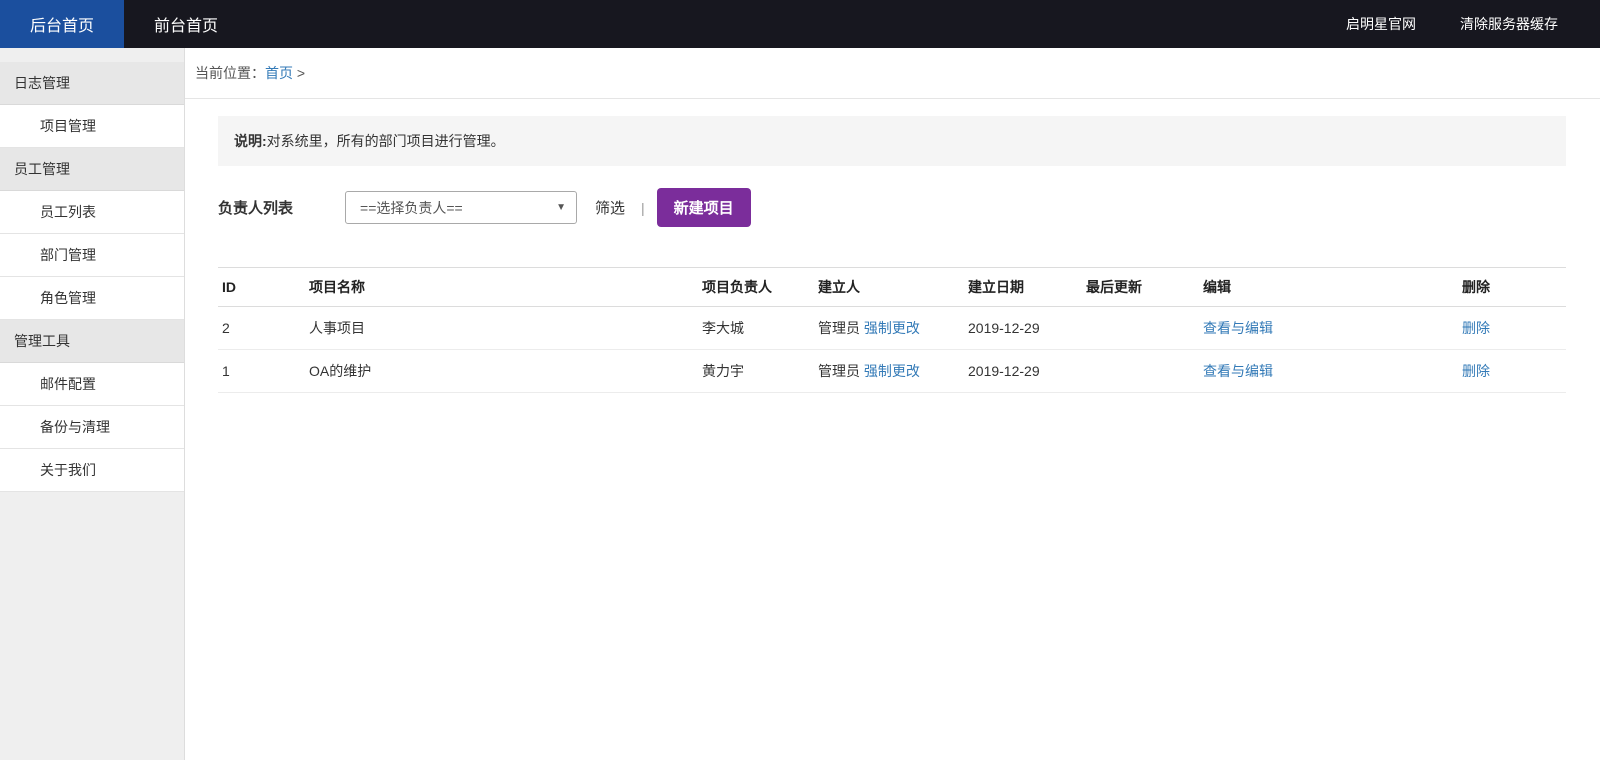 Image resolution: width=1600 pixels, height=760 pixels. I want to click on col-header-edit: 编辑, so click(1328, 287).